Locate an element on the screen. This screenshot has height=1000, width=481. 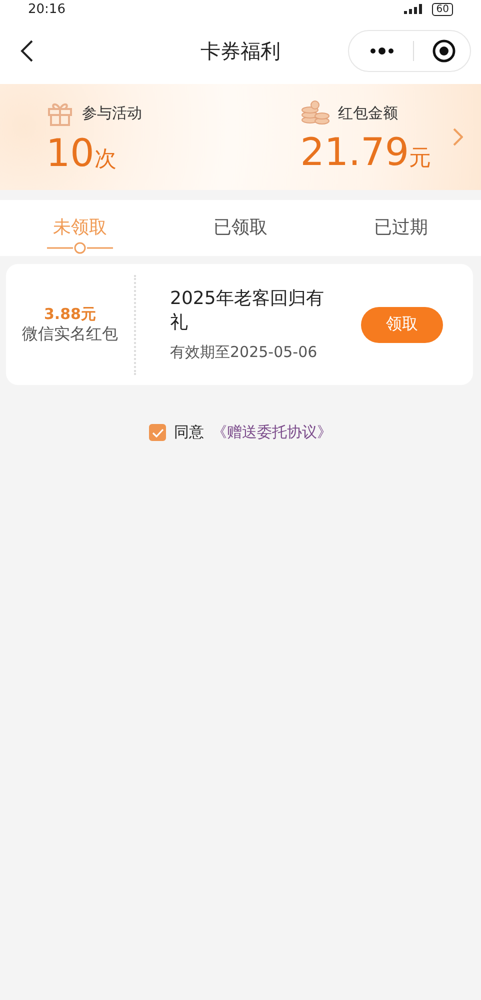
coupon-validity: 有效期至2025-05-06 is located at coordinates (244, 352).